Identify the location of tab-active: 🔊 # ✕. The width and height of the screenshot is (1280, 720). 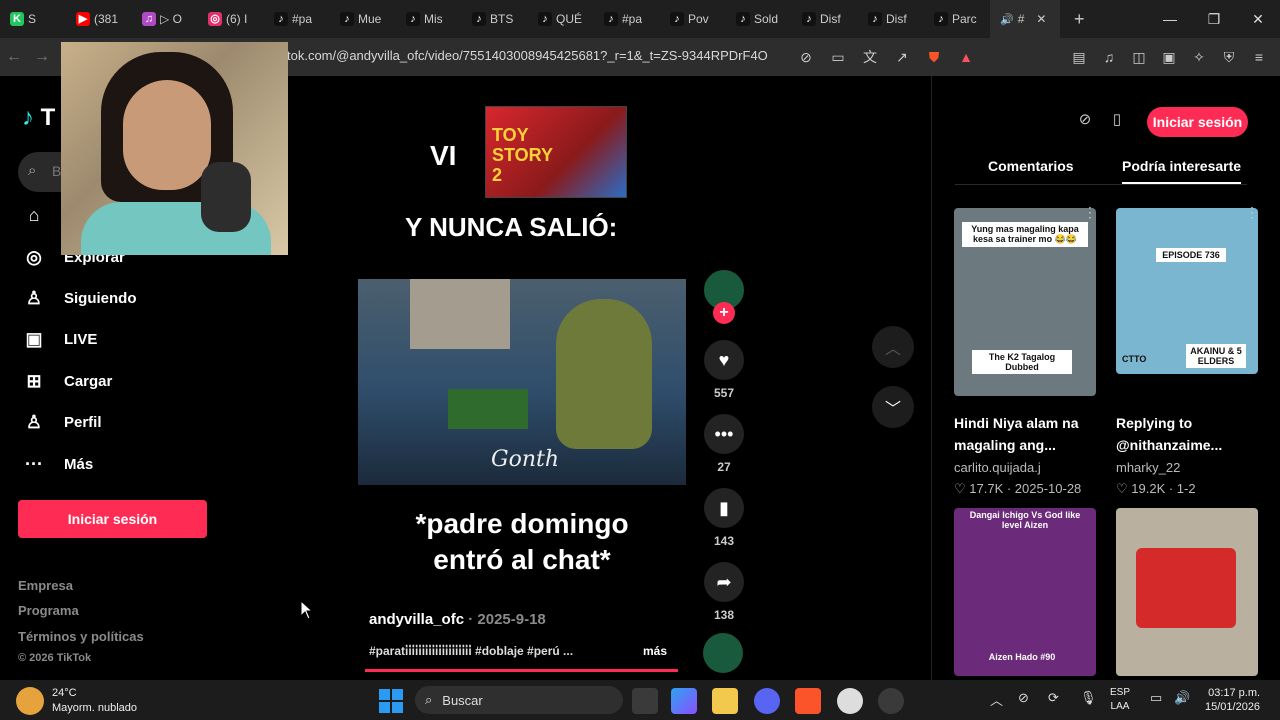
(1025, 19).